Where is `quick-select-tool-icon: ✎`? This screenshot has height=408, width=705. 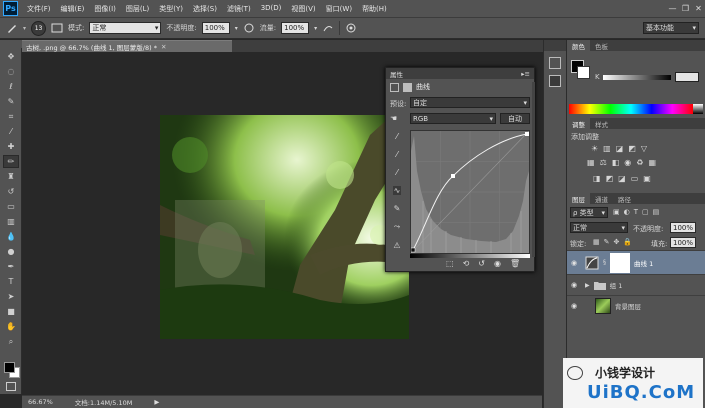
quick-select-tool-icon: ✎ is located at coordinates (11, 101).